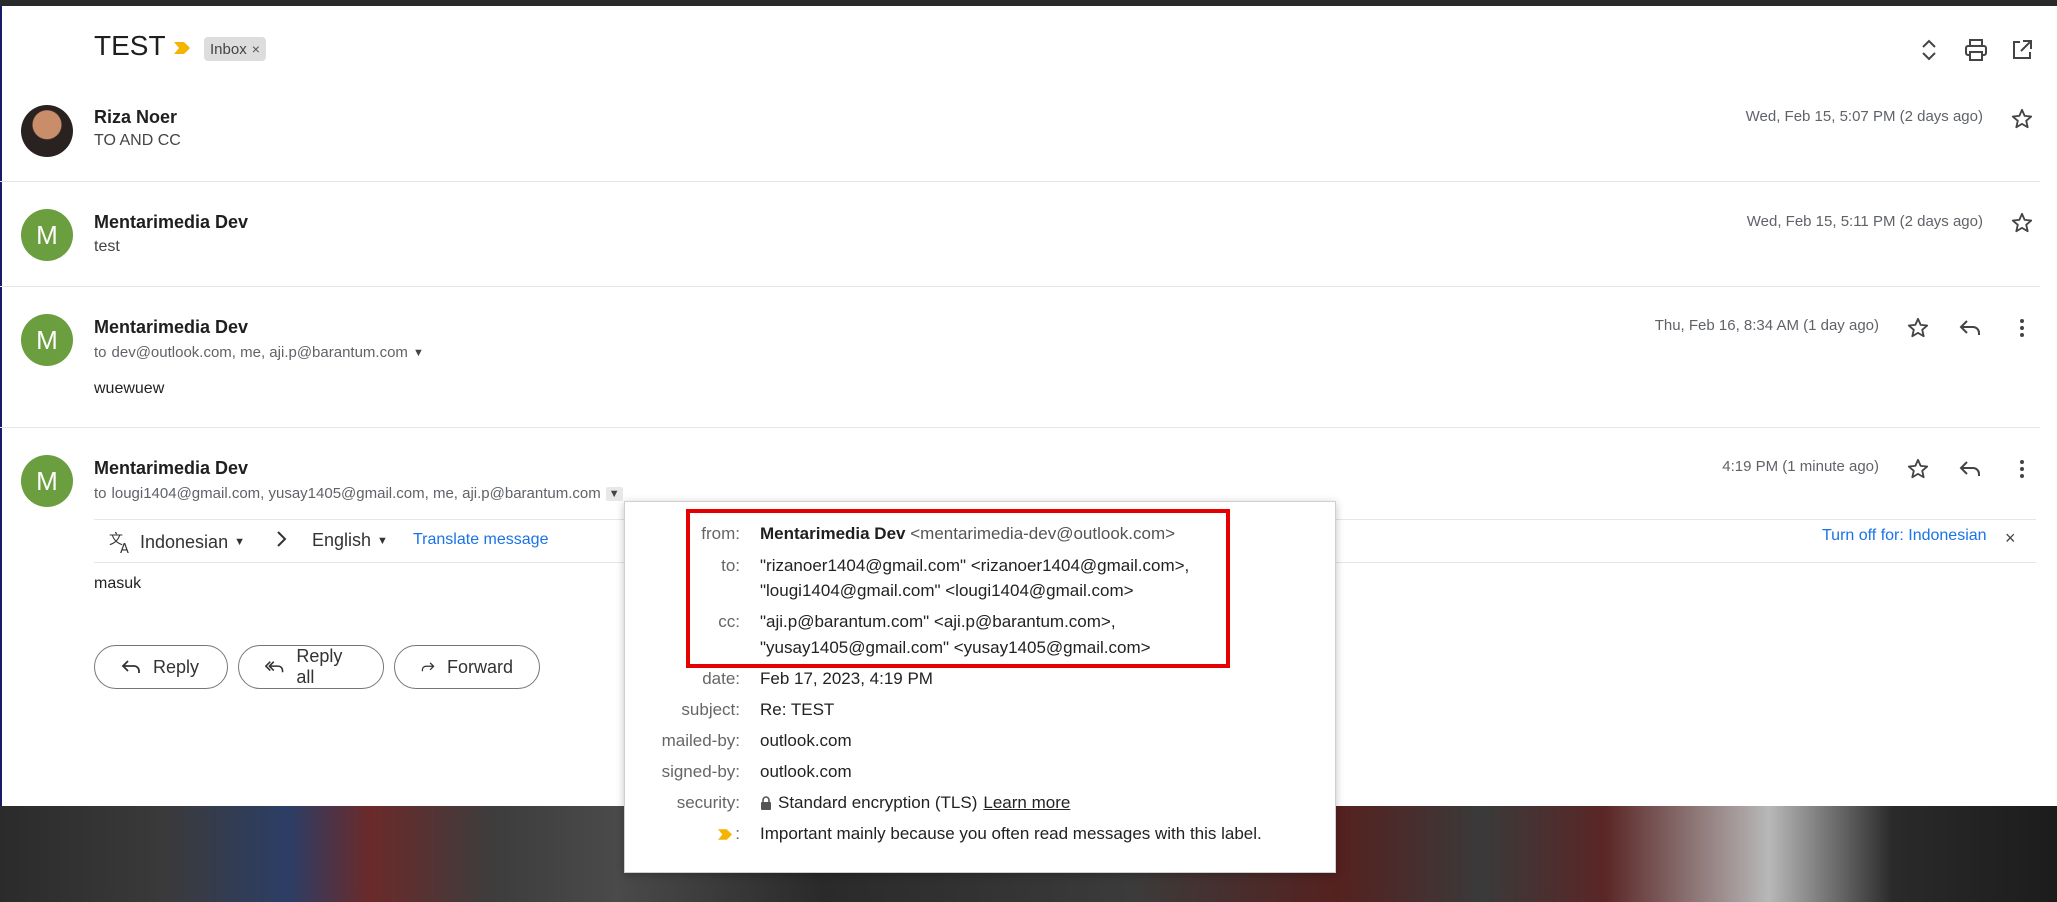 This screenshot has width=2057, height=902. Describe the element at coordinates (721, 678) in the screenshot. I see `details-date-label: date:` at that location.